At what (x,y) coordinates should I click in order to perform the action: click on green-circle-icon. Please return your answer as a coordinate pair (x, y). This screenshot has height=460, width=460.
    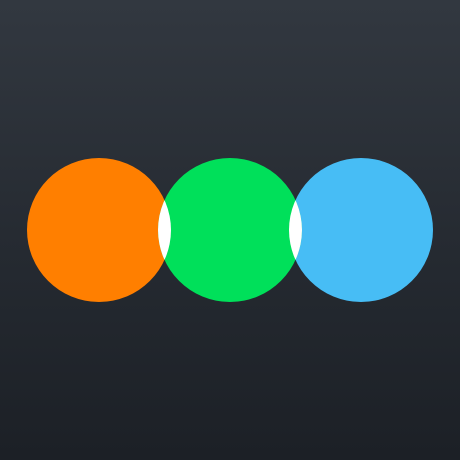
    Looking at the image, I should click on (230, 230).